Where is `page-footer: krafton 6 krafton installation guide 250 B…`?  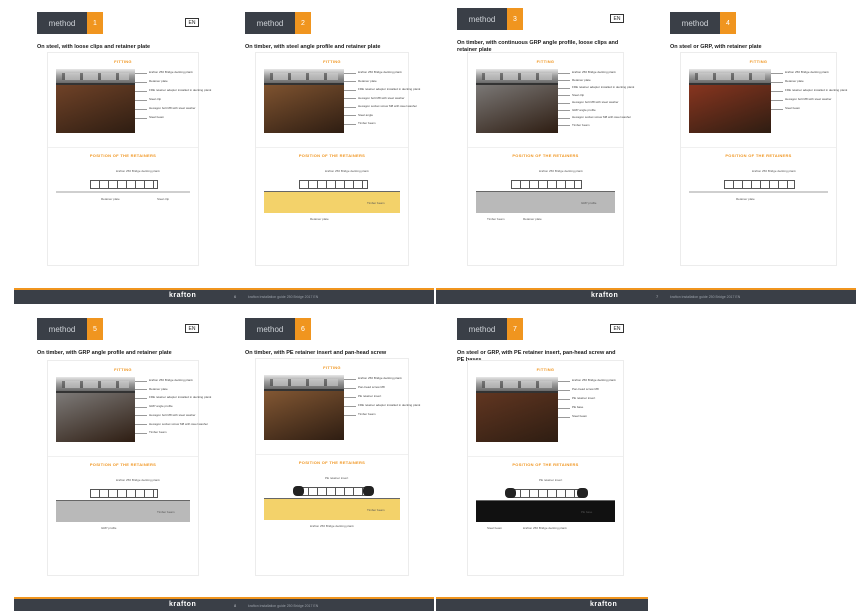
page-footer: krafton 6 krafton installation guide 250 B… is located at coordinates (224, 296).